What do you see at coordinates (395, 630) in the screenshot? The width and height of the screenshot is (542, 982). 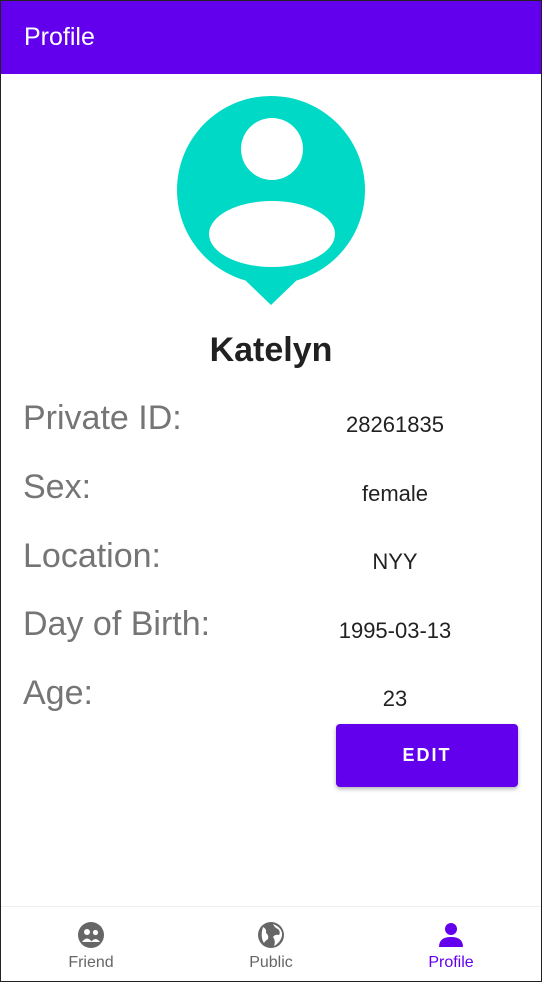 I see `day-of-birth-value: 1995-03-13` at bounding box center [395, 630].